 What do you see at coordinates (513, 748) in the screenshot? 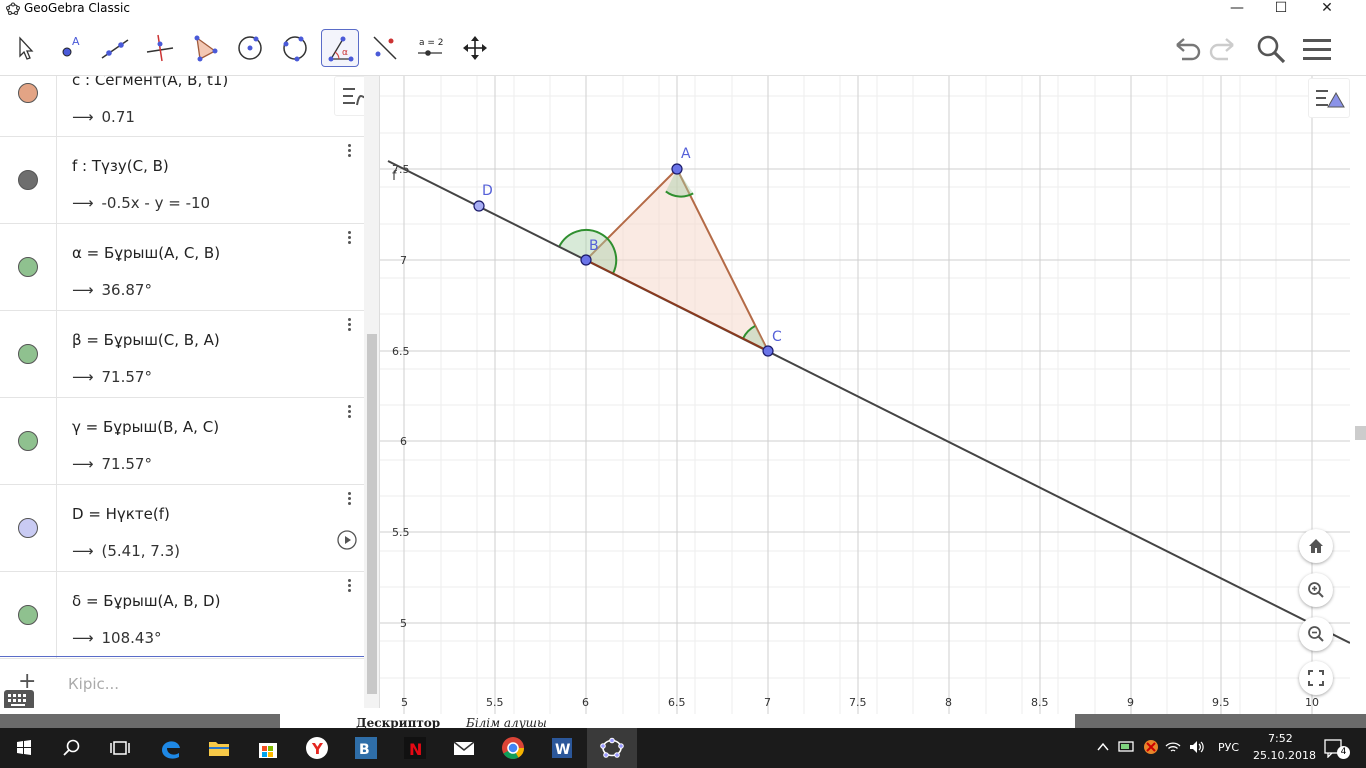
I see `chrome-icon` at bounding box center [513, 748].